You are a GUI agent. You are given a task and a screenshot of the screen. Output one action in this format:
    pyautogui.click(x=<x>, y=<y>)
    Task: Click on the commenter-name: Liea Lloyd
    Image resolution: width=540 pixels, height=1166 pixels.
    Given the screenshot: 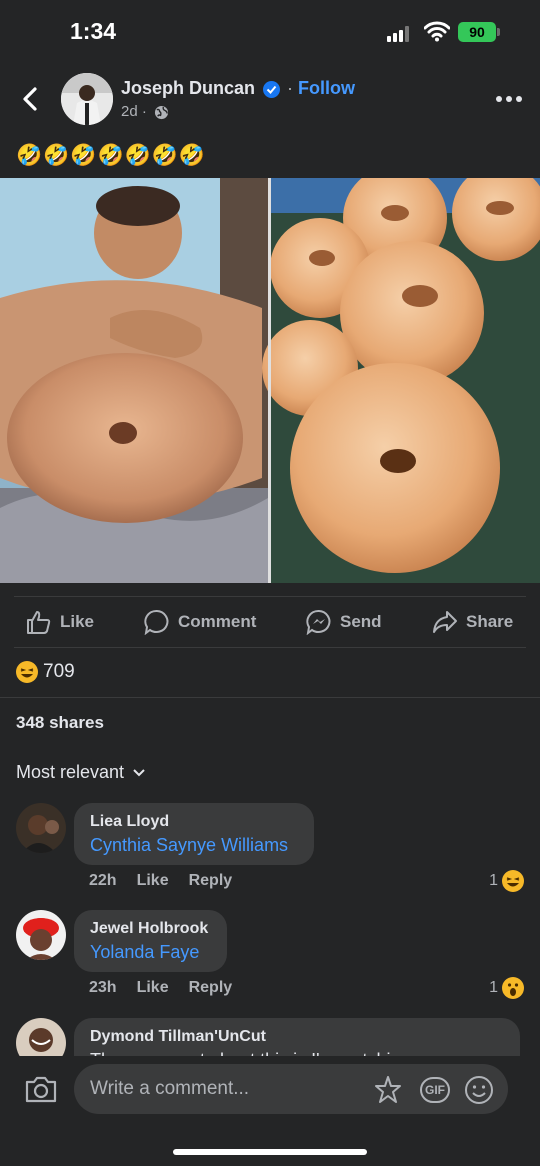 What is the action you would take?
    pyautogui.click(x=194, y=822)
    